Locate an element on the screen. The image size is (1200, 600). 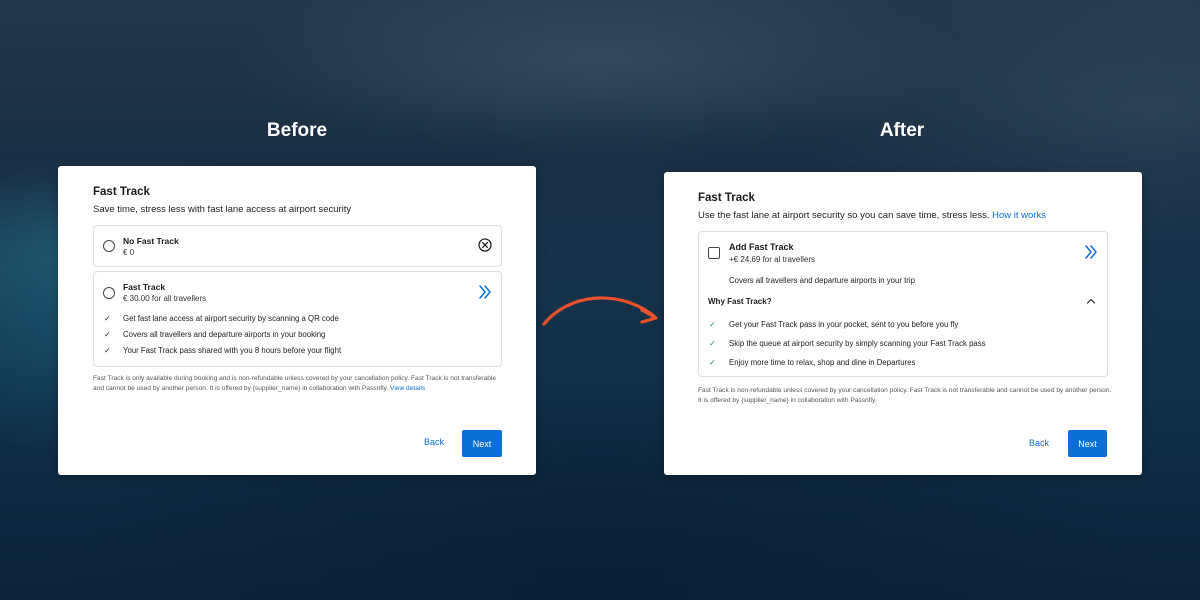
option-price: +€ 24.69 for al travellers is located at coordinates (772, 259).